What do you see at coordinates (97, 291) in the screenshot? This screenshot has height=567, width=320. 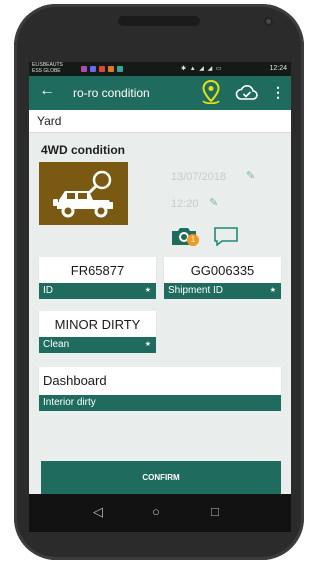 I see `id-label-bar: ID ★` at bounding box center [97, 291].